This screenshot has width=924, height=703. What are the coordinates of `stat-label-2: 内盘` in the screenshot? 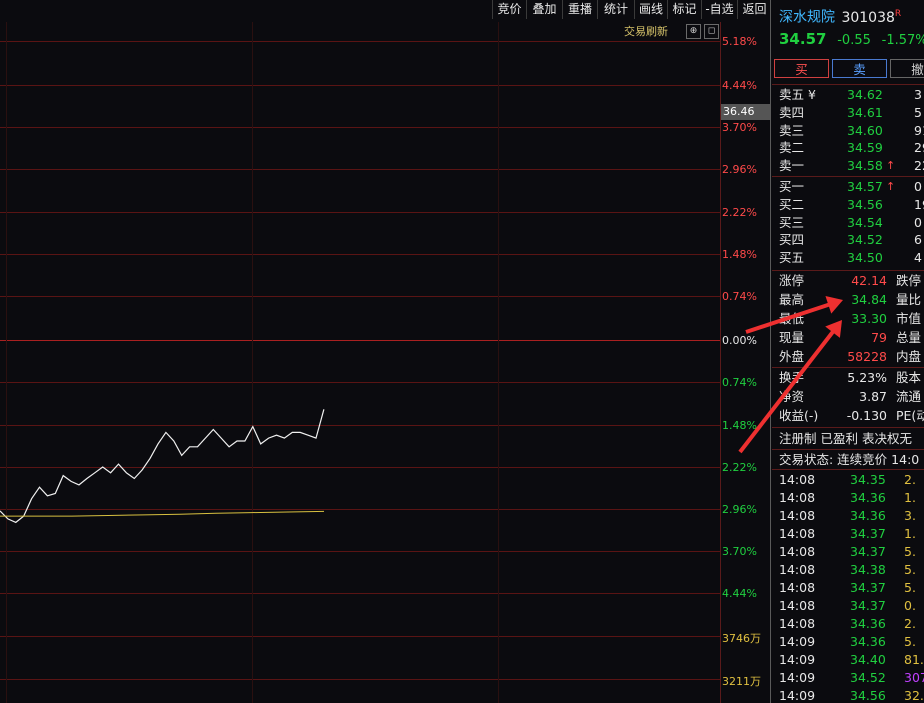 It's located at (909, 356).